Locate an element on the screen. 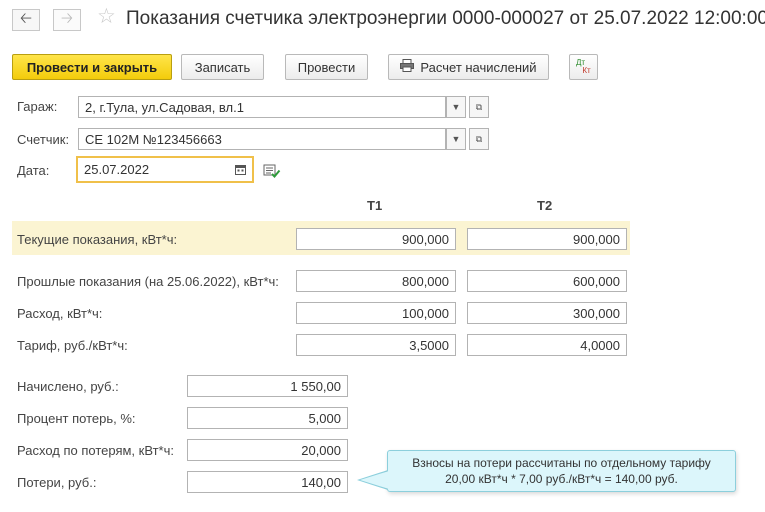 The height and width of the screenshot is (512, 765). calc-charges-label: Расчет начислений is located at coordinates (478, 67).